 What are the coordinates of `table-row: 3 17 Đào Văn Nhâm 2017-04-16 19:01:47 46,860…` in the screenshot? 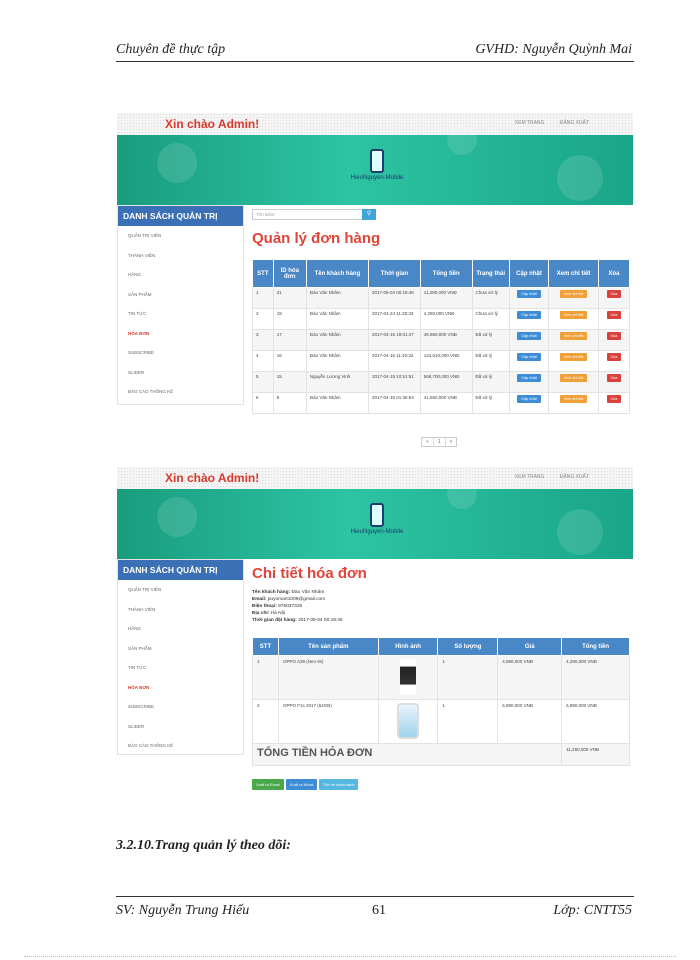 It's located at (441, 340).